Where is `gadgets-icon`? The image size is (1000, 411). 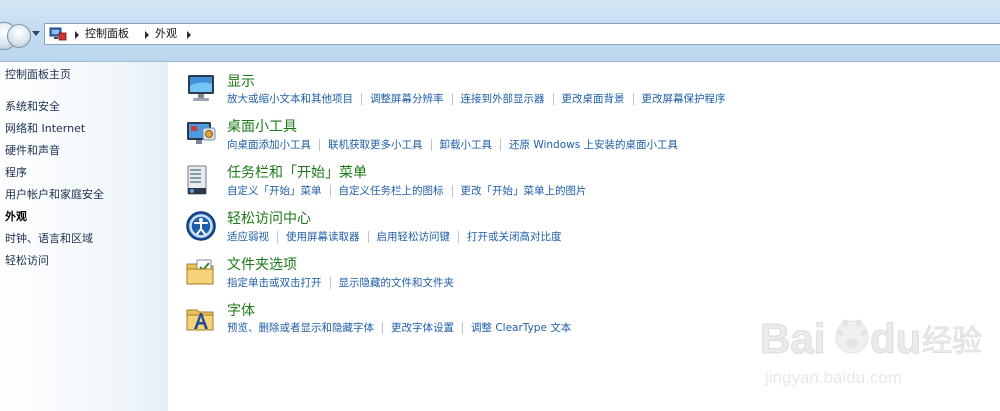 gadgets-icon is located at coordinates (201, 133).